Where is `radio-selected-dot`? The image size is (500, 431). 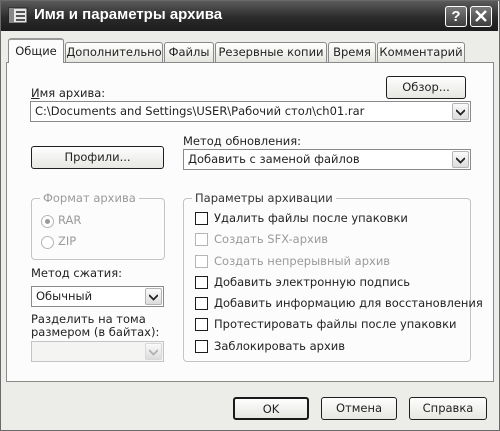
radio-selected-dot is located at coordinates (47, 221).